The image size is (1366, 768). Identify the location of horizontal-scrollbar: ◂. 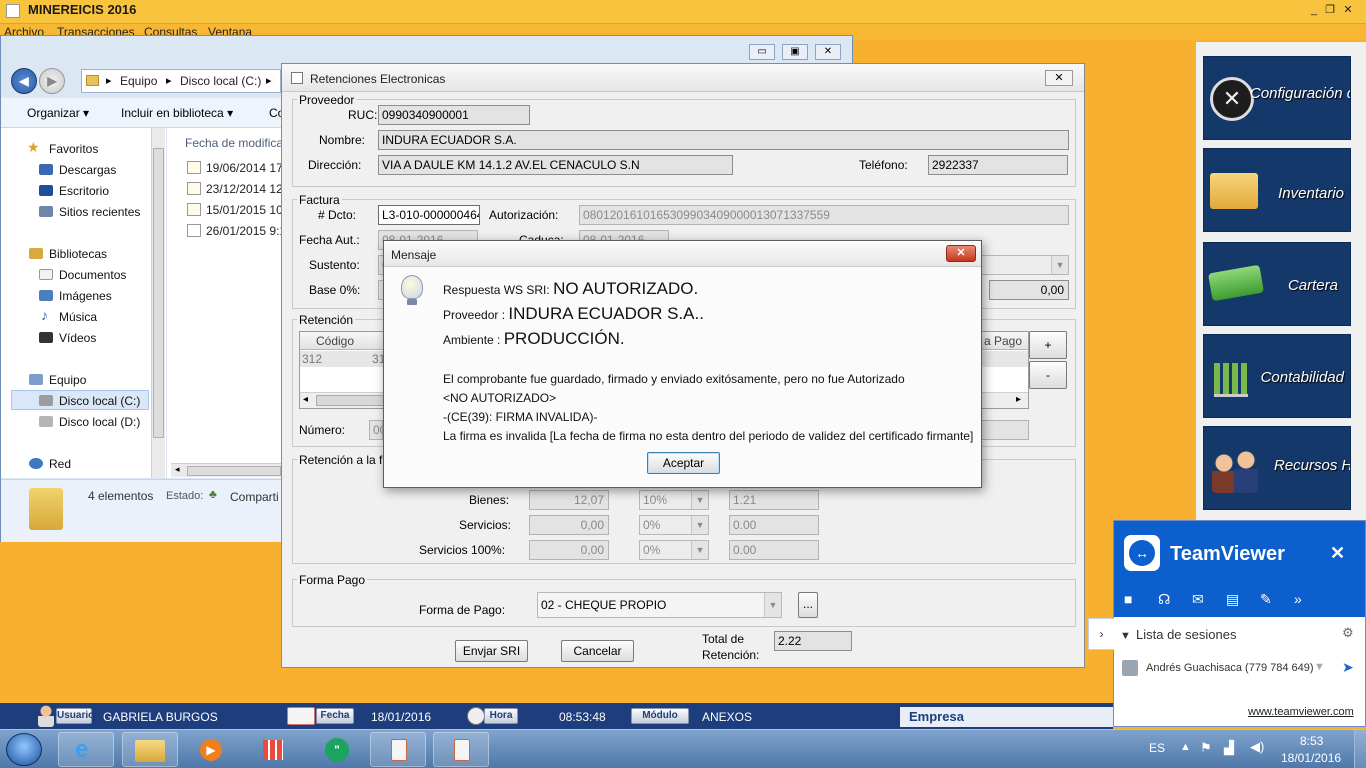
(226, 470).